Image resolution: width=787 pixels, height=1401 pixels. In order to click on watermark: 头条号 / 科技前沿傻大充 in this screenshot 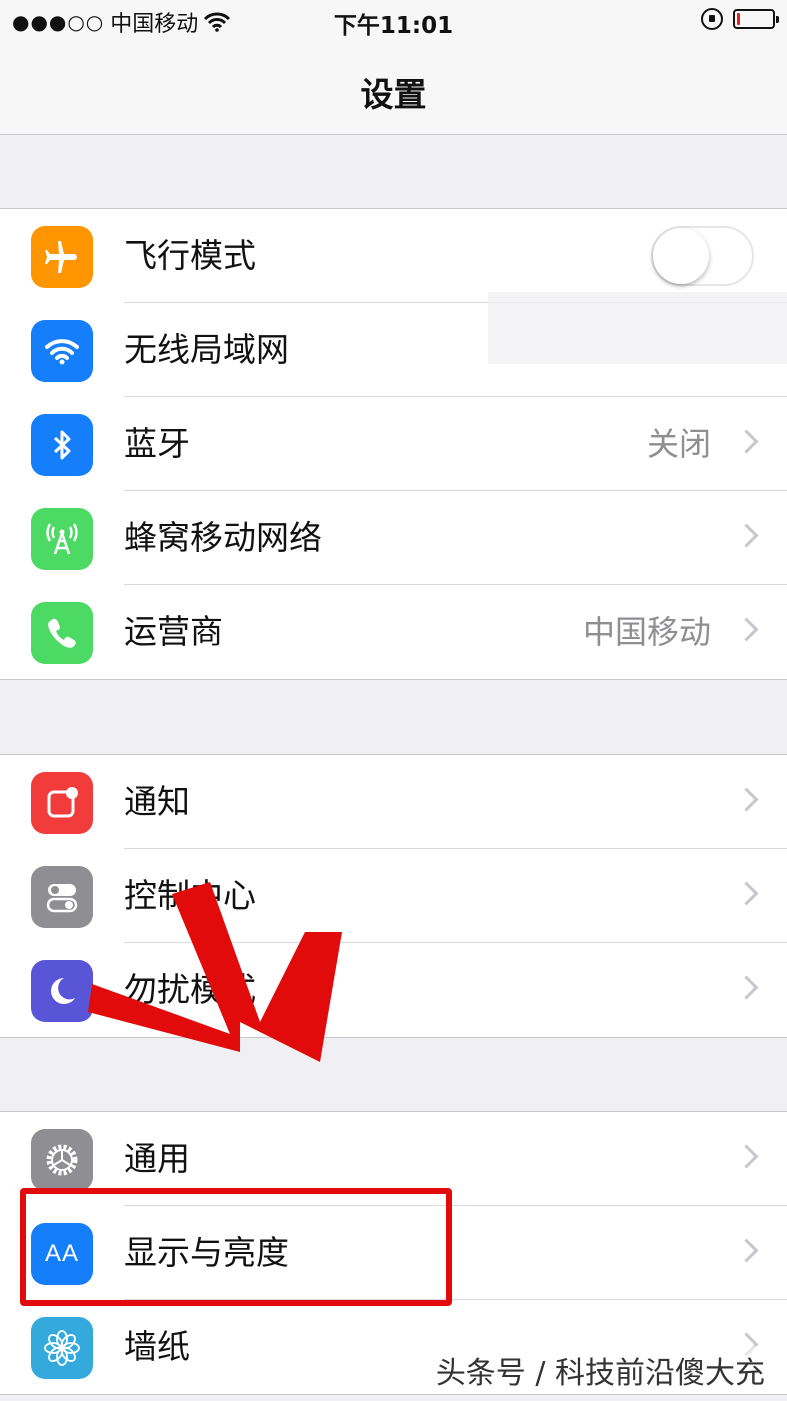, I will do `click(600, 1370)`.